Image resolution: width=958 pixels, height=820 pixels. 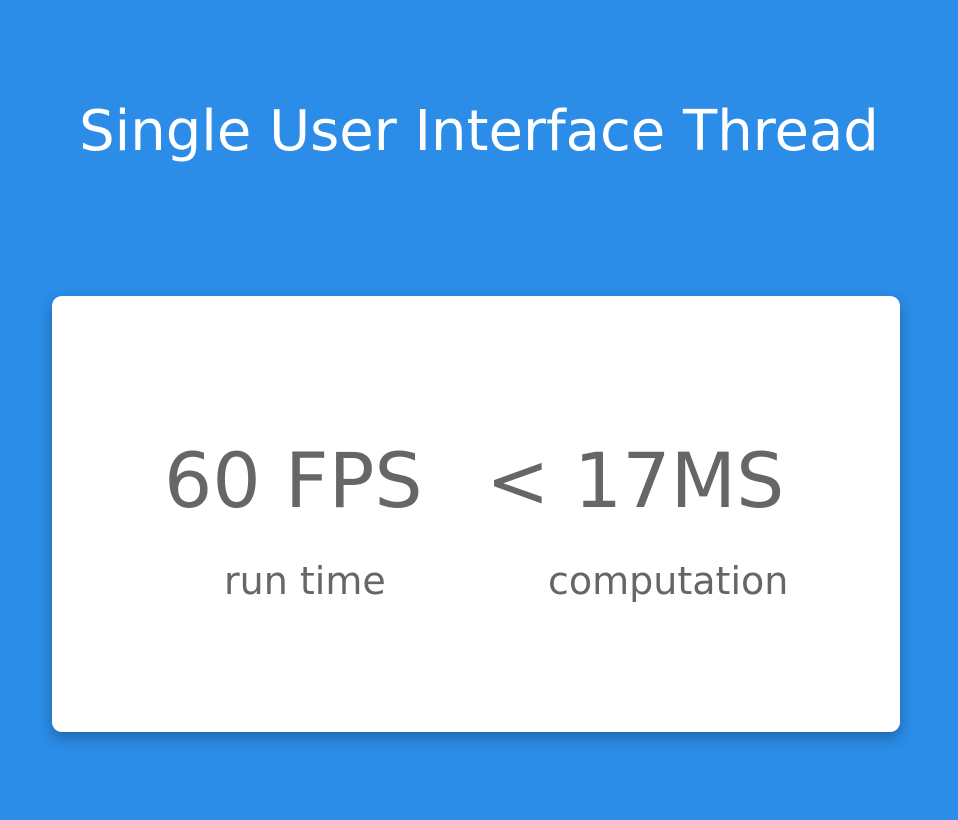 I want to click on fps-value: 60 FPS, so click(x=293, y=480).